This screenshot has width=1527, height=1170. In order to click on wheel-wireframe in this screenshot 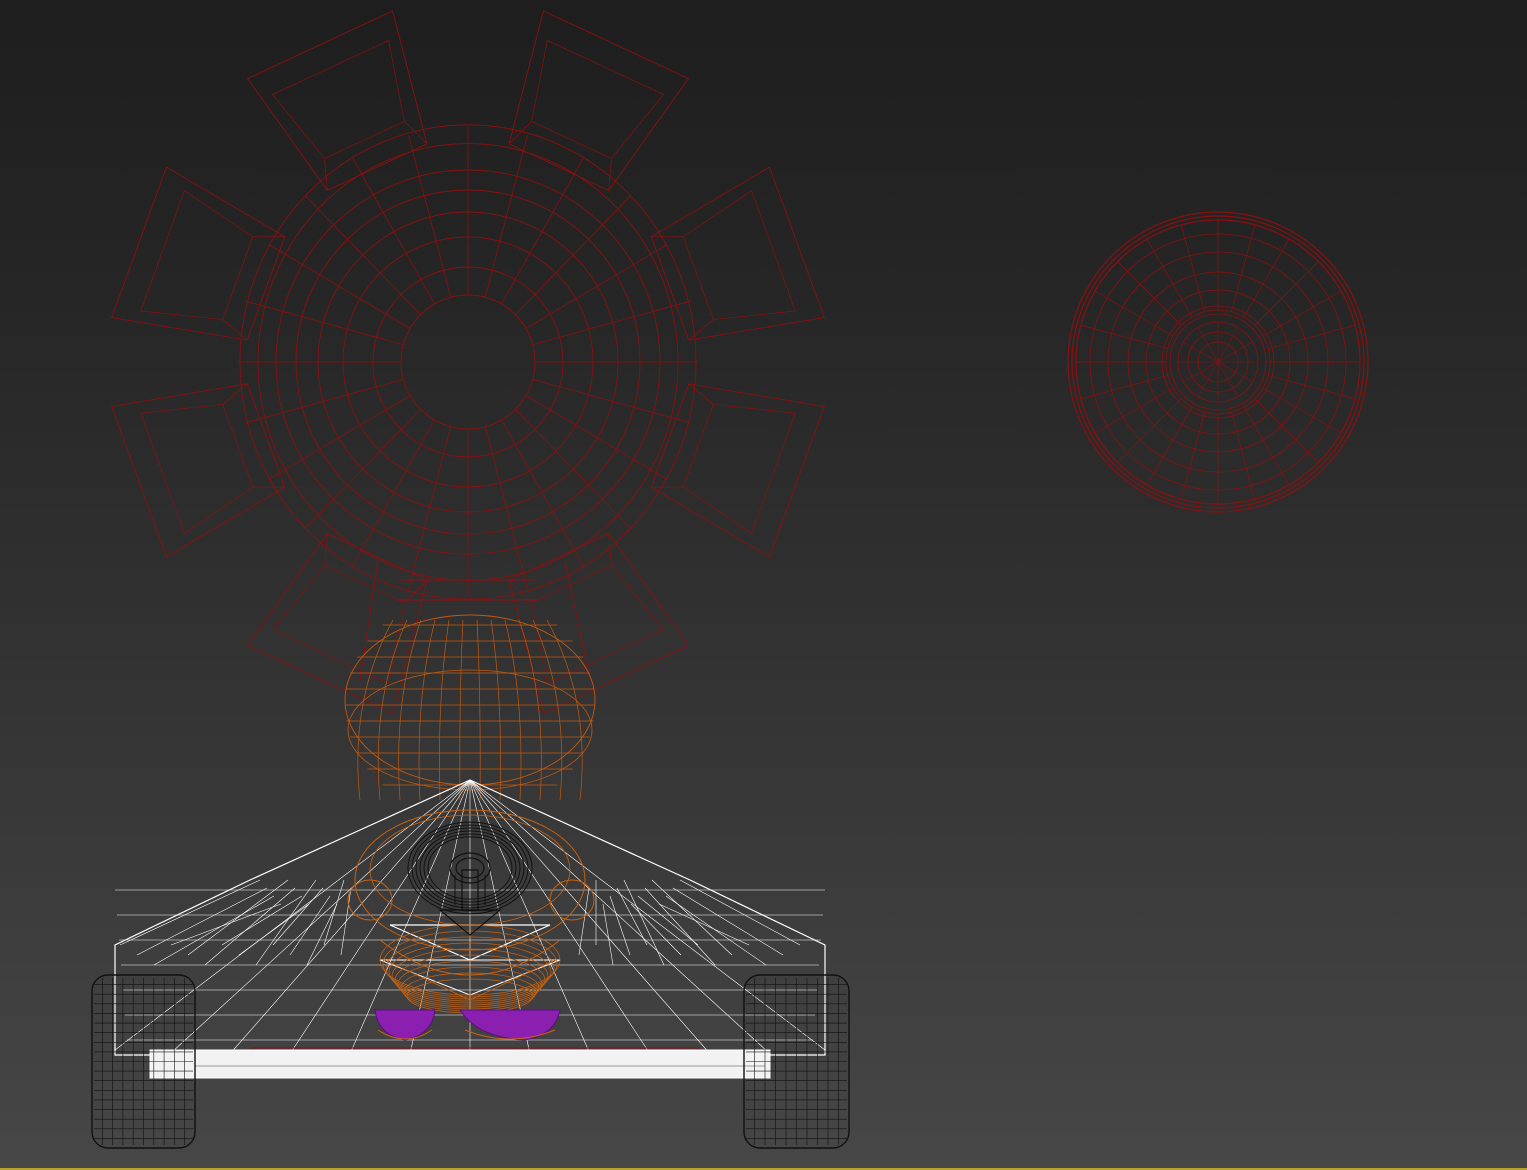, I will do `click(1218, 362)`.